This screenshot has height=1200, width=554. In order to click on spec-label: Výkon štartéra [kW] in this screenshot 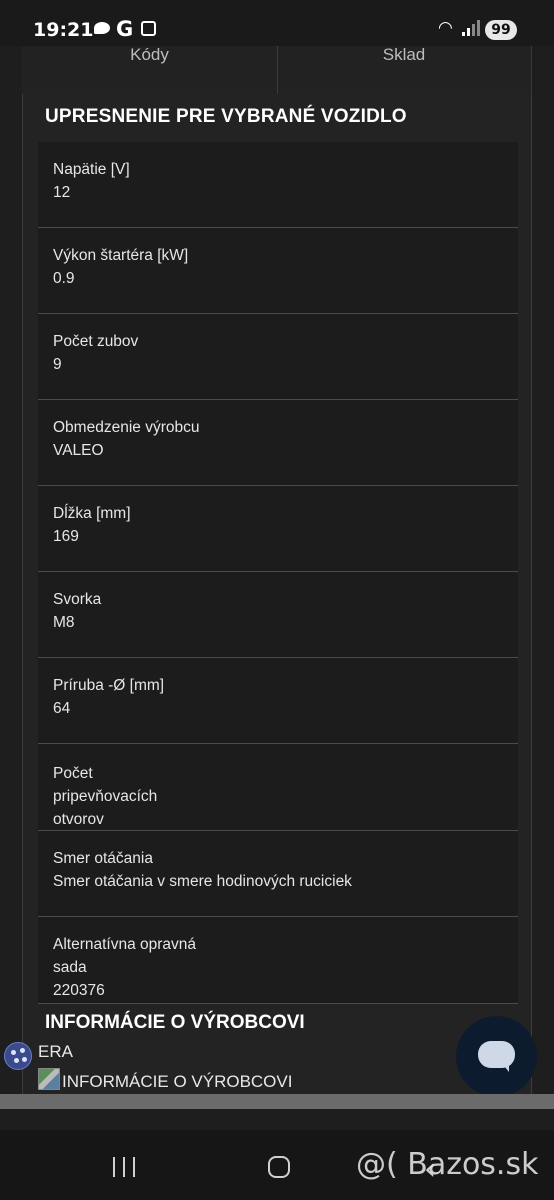, I will do `click(121, 255)`.